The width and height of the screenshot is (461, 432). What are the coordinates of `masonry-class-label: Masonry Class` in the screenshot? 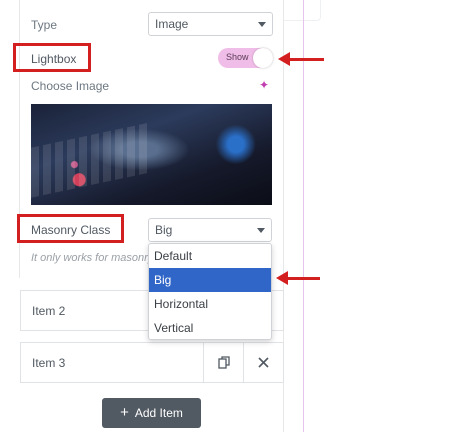 It's located at (71, 230).